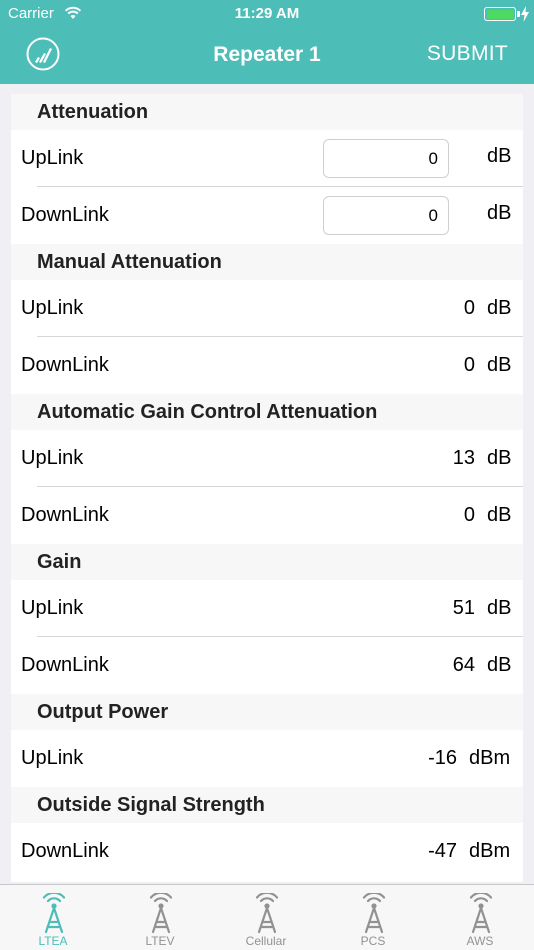  Describe the element at coordinates (267, 215) in the screenshot. I see `attenuation-downlink-row: DownLink dB` at that location.